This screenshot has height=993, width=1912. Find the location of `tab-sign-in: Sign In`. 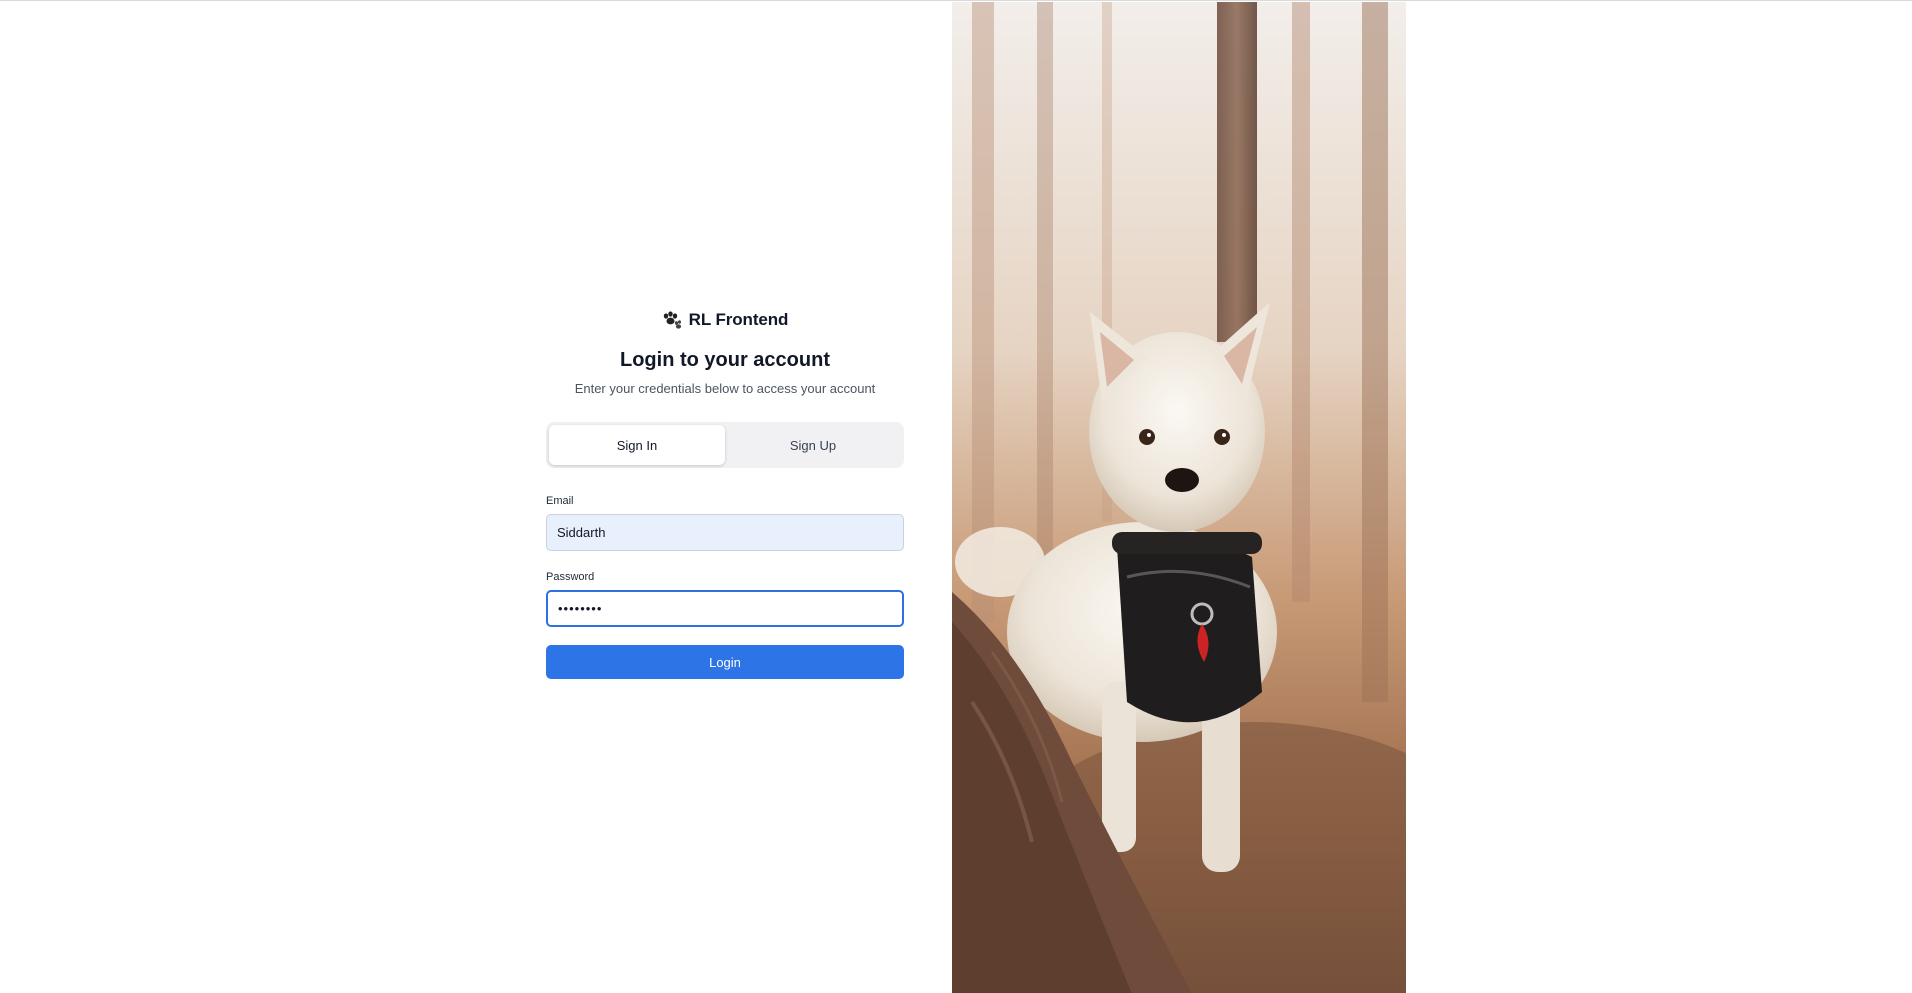

tab-sign-in: Sign In is located at coordinates (637, 445).